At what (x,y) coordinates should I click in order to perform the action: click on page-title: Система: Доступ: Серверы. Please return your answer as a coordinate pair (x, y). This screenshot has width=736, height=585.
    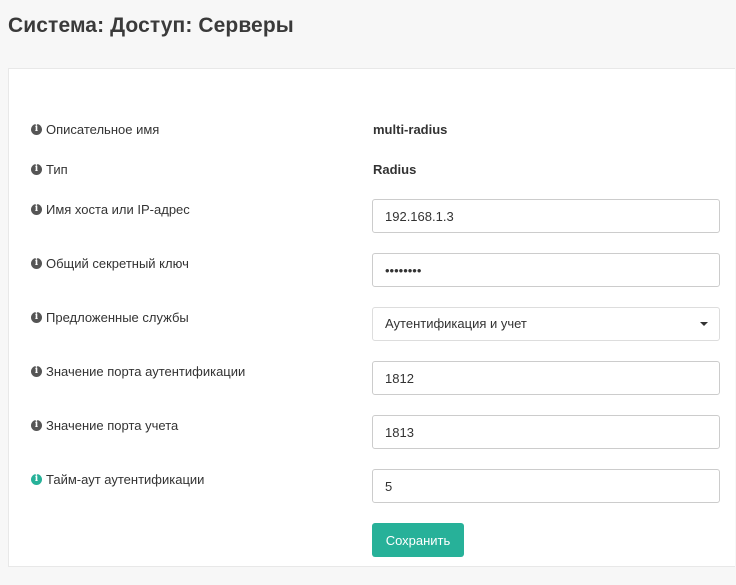
    Looking at the image, I should click on (151, 25).